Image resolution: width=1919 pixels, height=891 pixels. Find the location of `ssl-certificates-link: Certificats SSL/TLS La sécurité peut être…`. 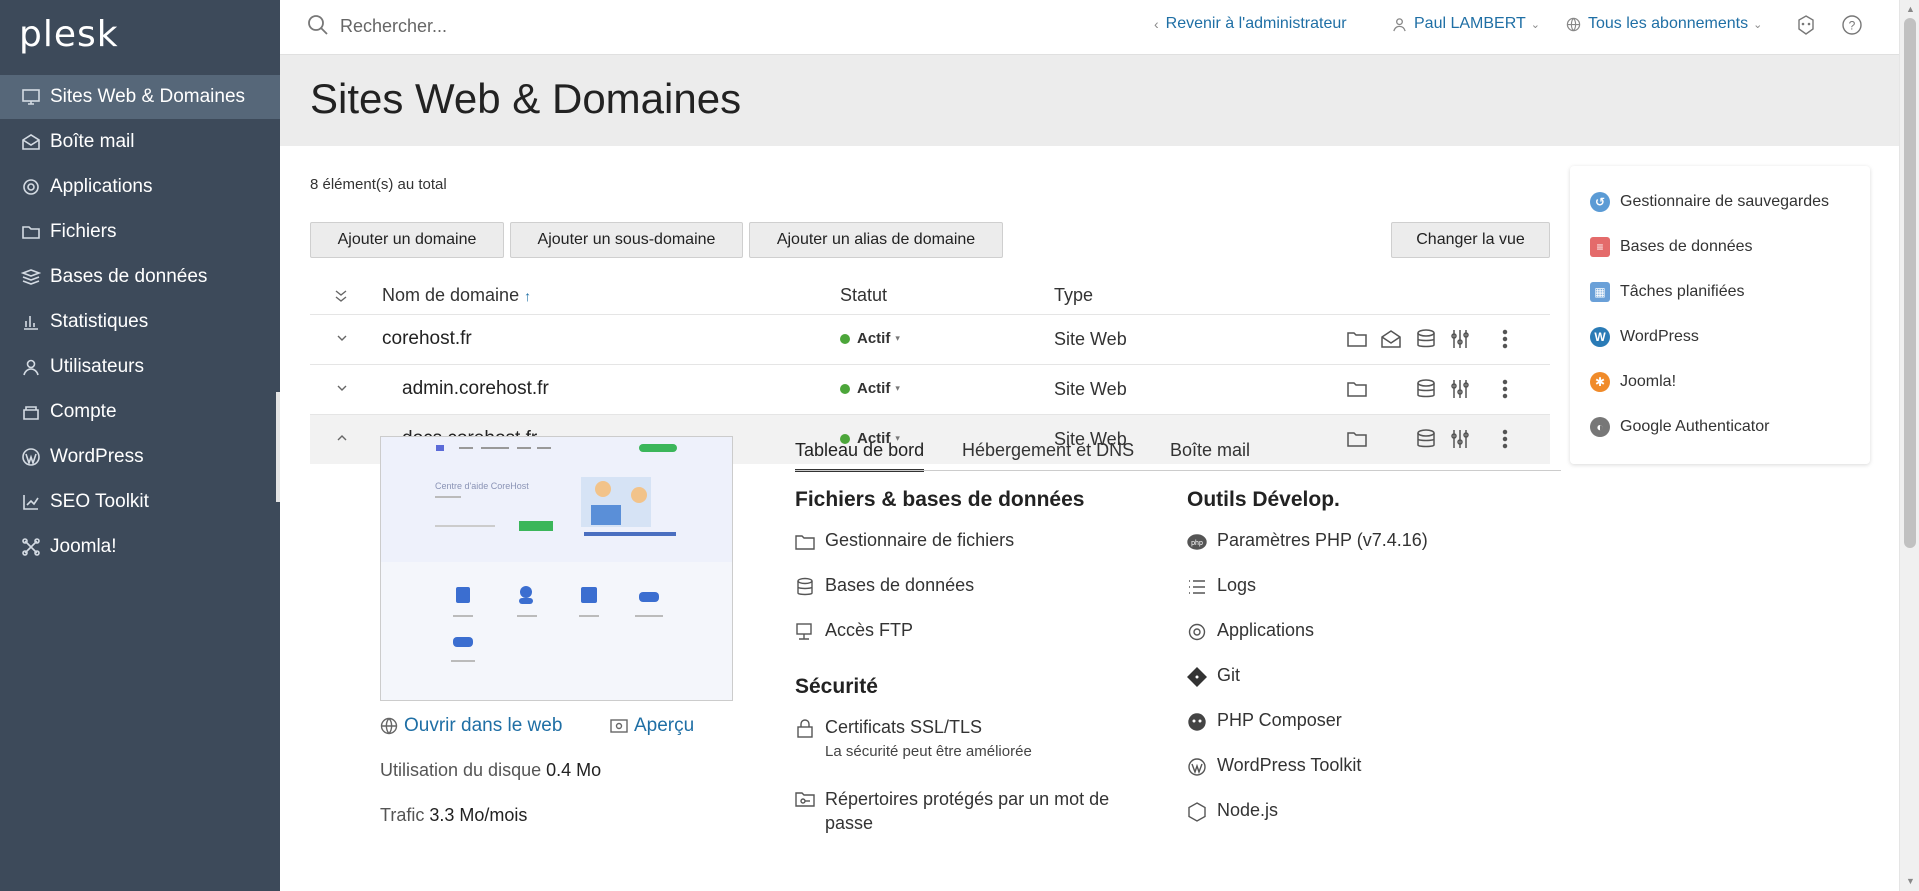

ssl-certificates-link: Certificats SSL/TLS La sécurité peut être… is located at coordinates (913, 738).